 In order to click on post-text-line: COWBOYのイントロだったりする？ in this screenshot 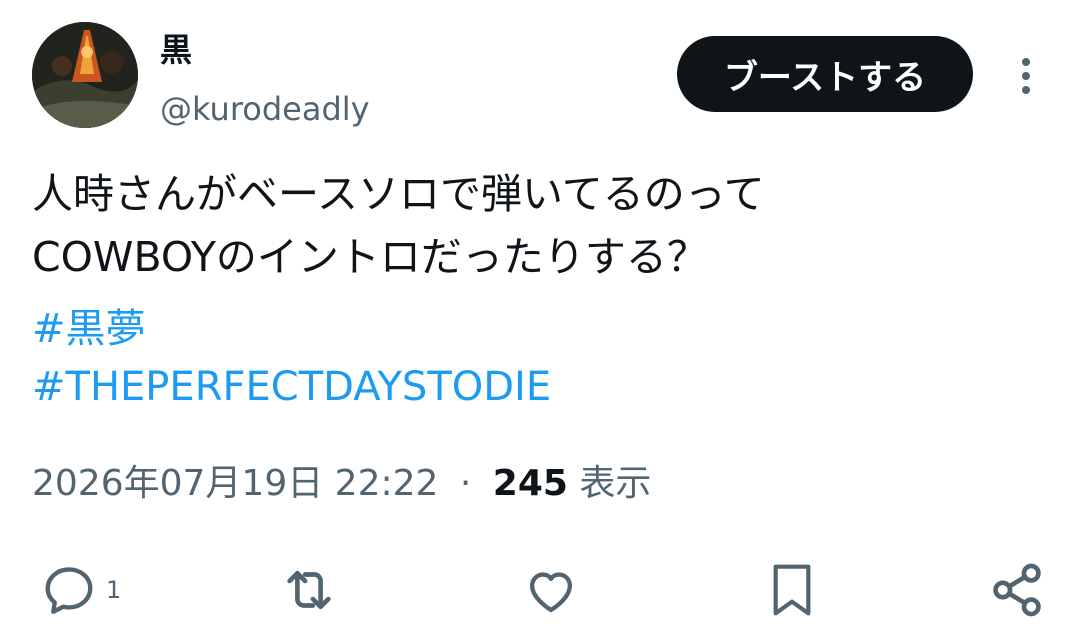, I will do `click(370, 257)`.